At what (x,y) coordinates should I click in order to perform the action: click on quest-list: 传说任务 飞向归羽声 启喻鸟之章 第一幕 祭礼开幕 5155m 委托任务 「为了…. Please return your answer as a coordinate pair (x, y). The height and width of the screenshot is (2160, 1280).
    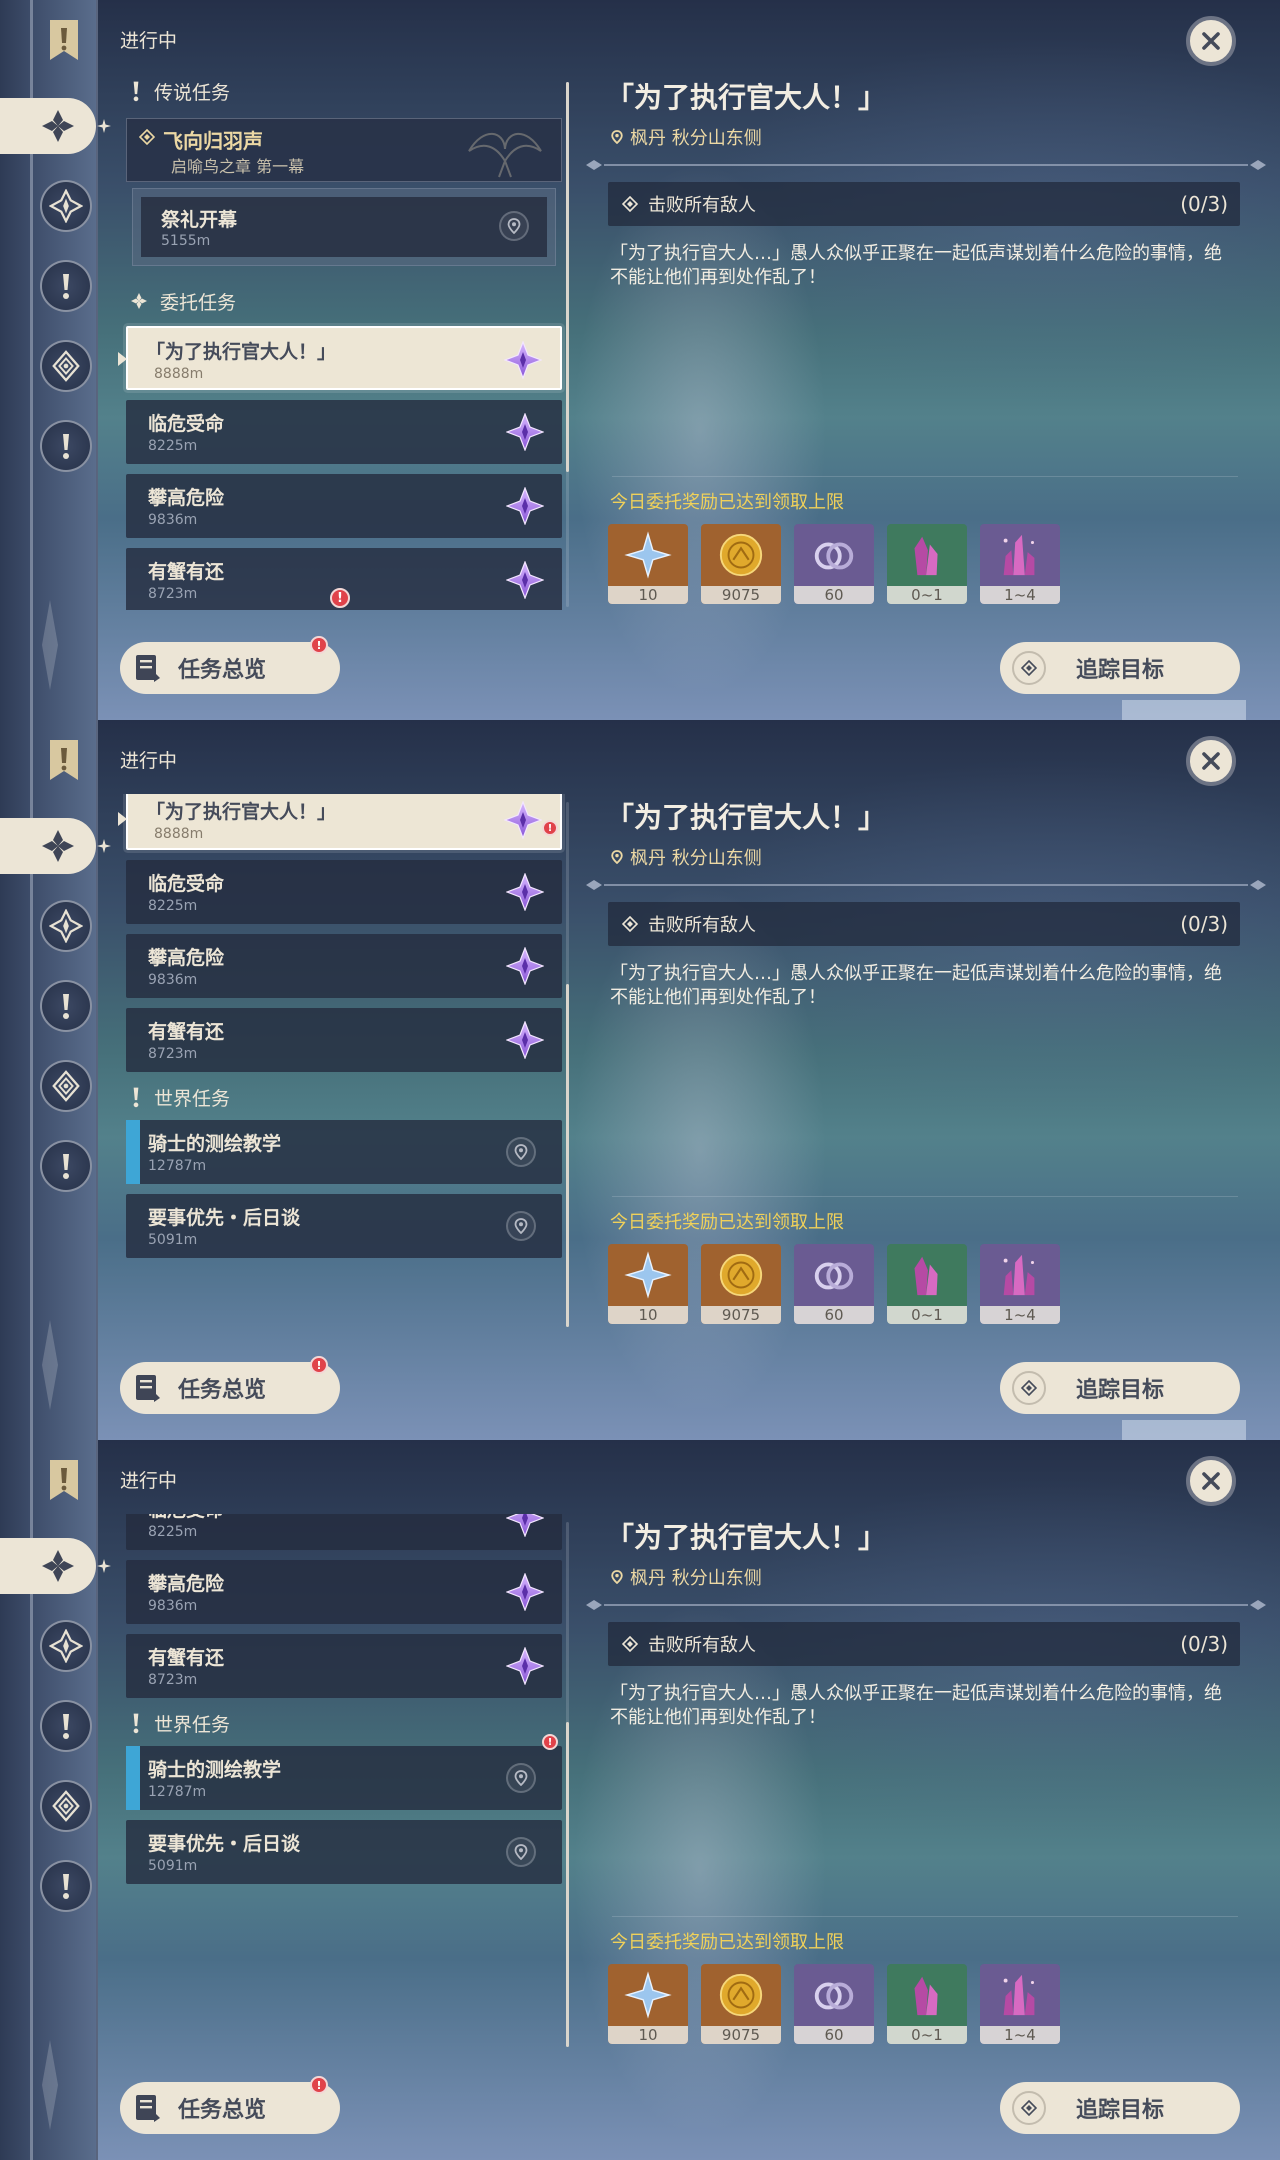
    Looking at the image, I should click on (342, 342).